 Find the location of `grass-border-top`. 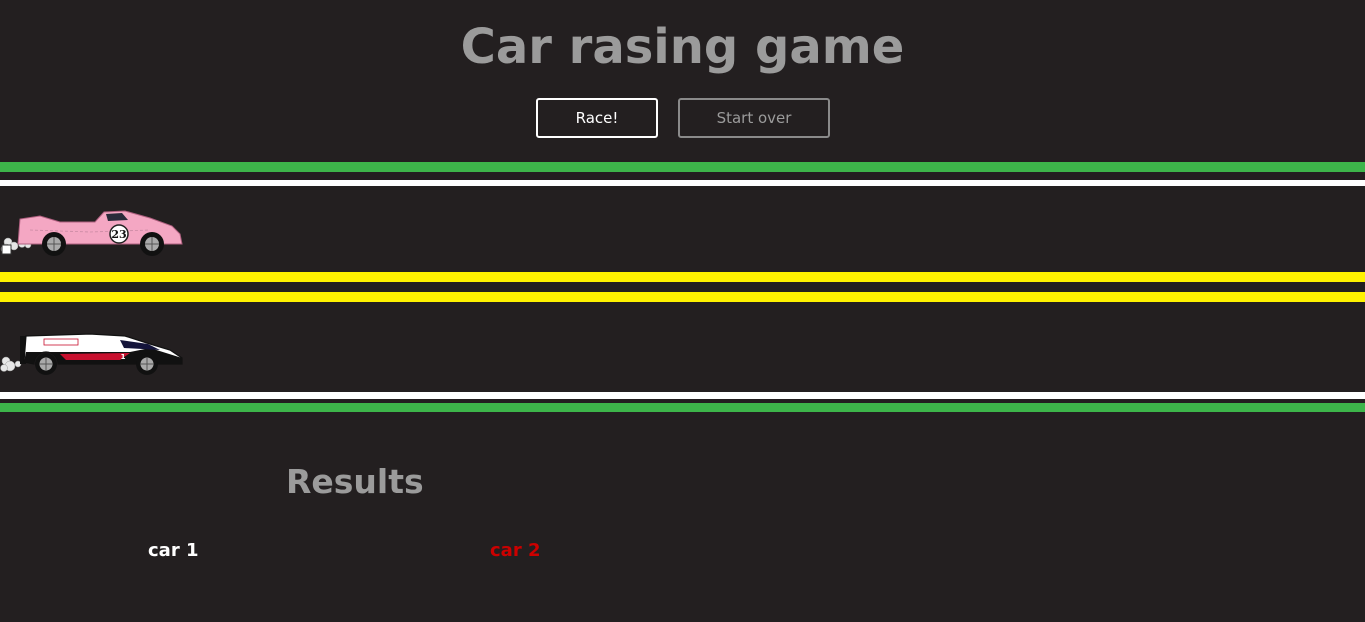

grass-border-top is located at coordinates (682, 167).